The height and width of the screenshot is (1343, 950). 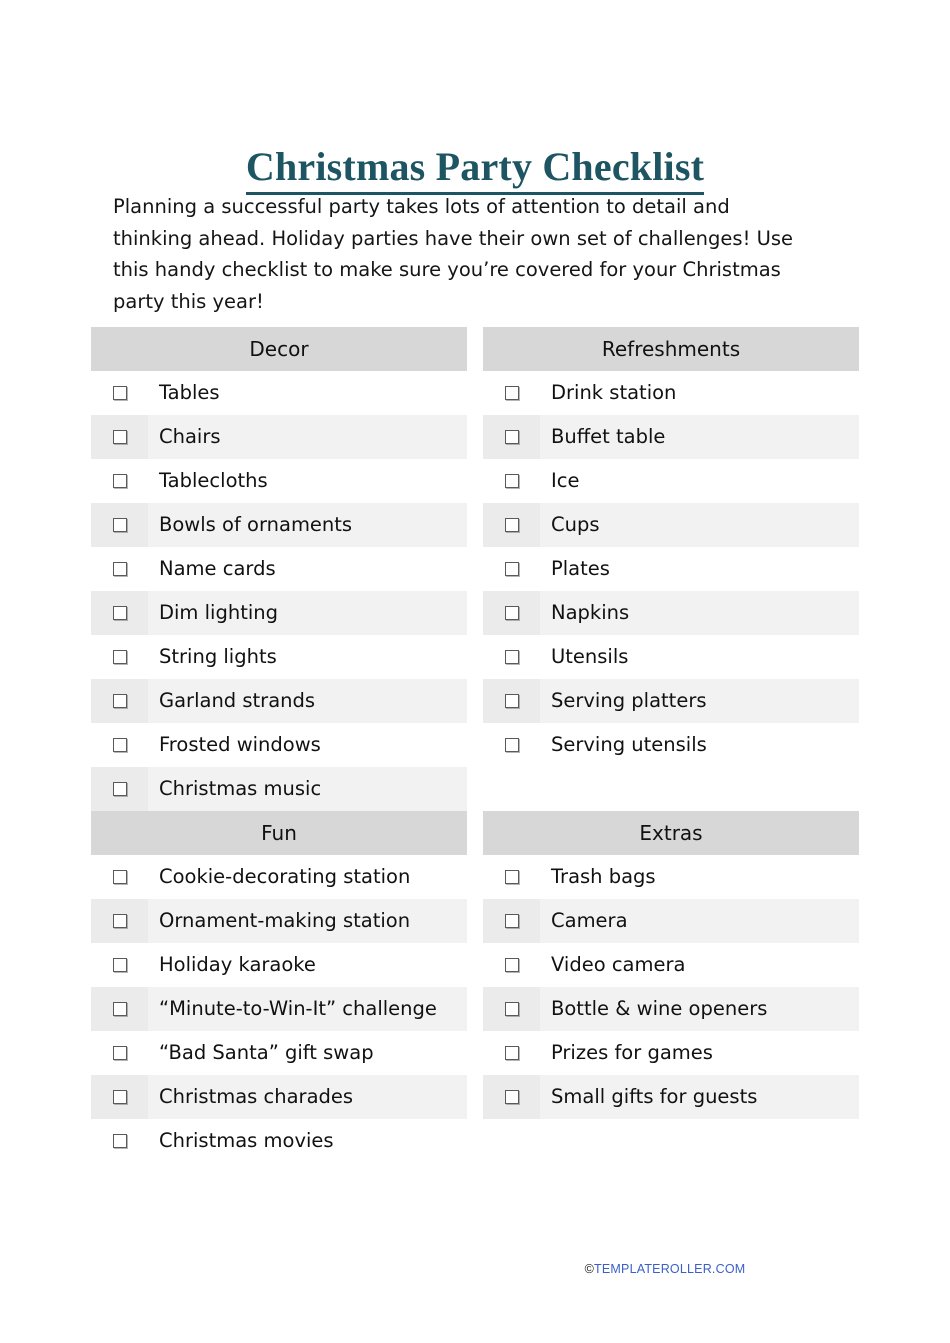 What do you see at coordinates (279, 569) in the screenshot?
I see `checklist-row: Name cards` at bounding box center [279, 569].